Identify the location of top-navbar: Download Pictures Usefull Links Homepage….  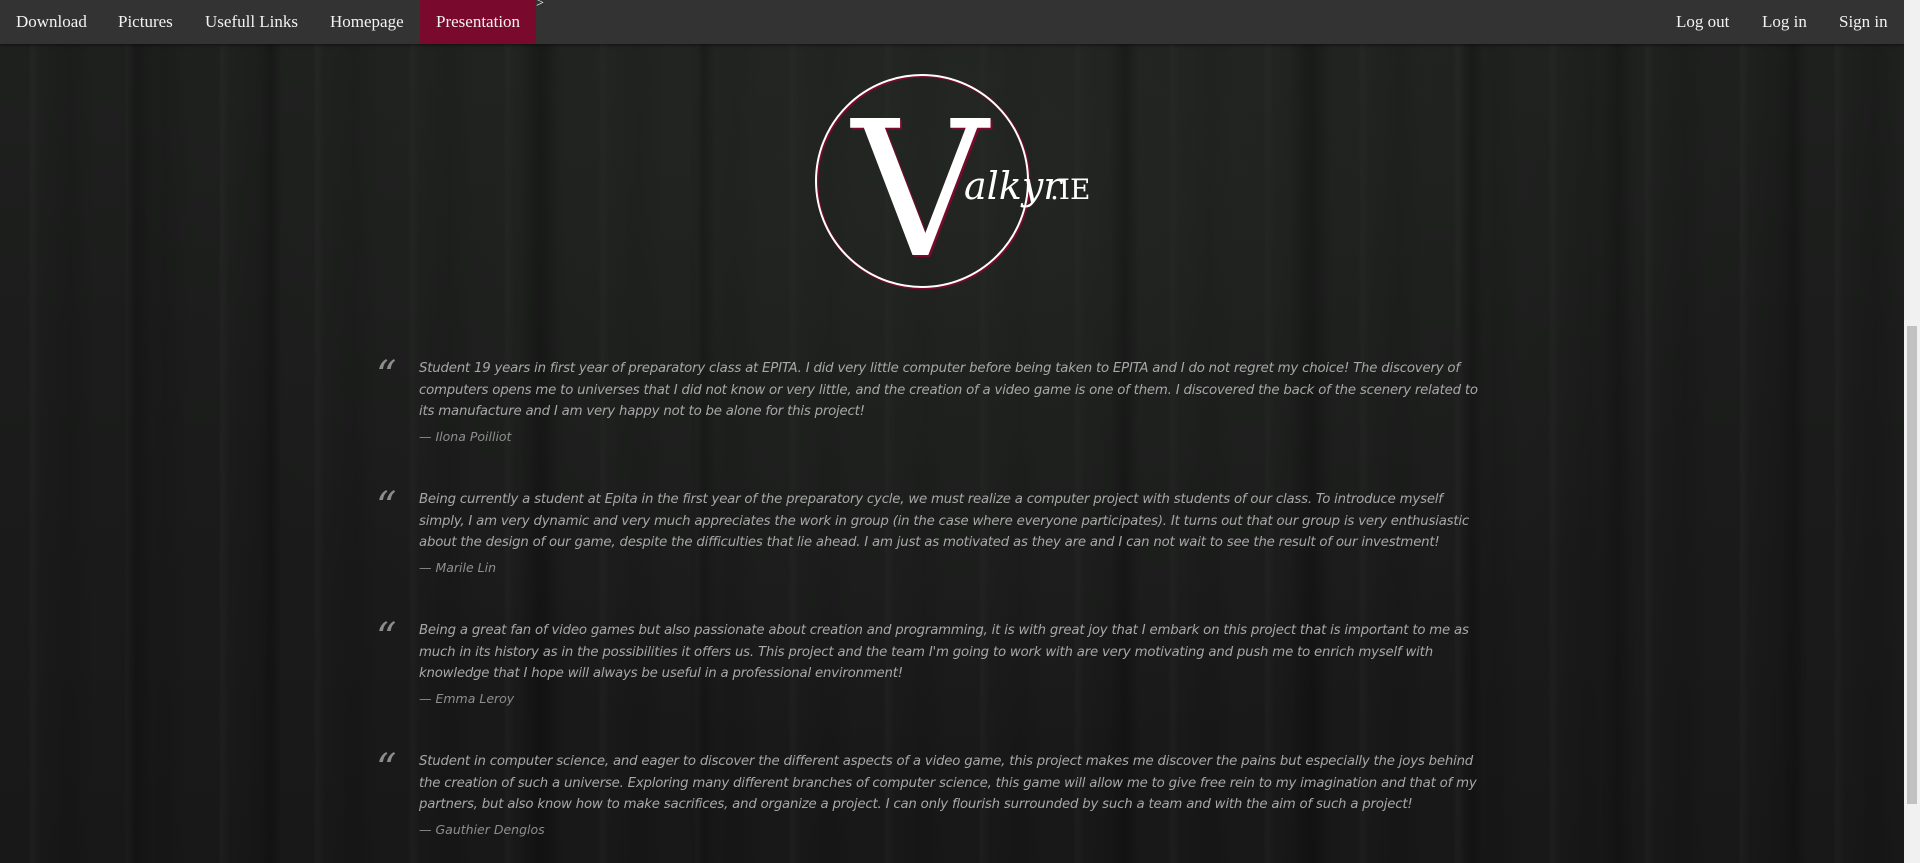
(952, 22).